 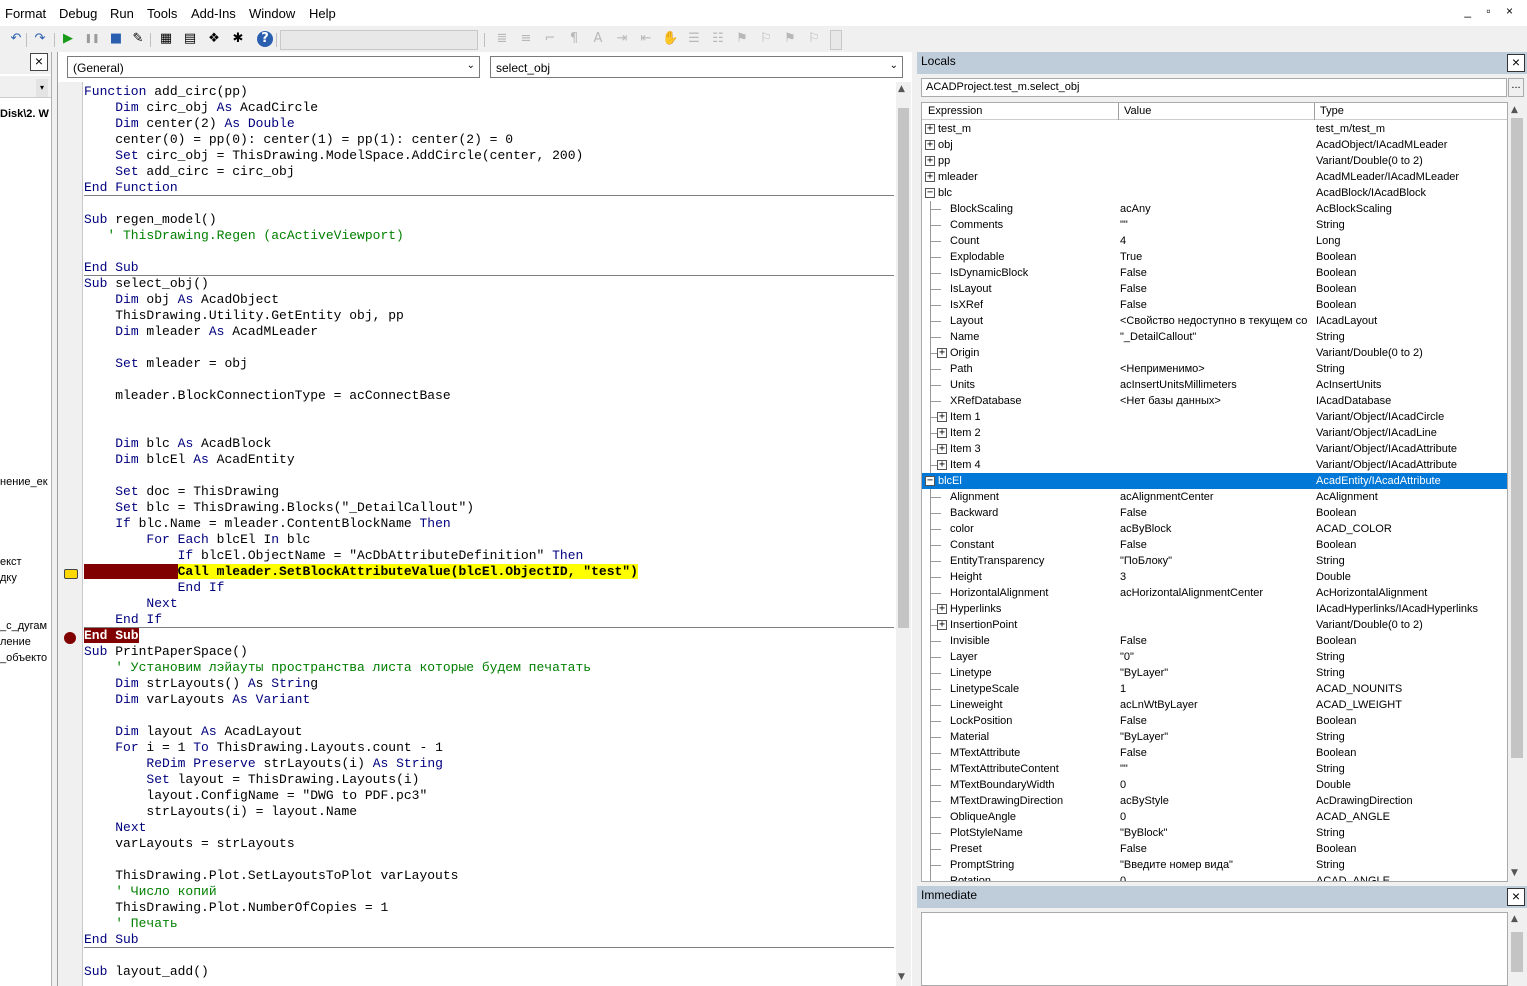 I want to click on locals-row: Backward False Boolean, so click(x=1214, y=513).